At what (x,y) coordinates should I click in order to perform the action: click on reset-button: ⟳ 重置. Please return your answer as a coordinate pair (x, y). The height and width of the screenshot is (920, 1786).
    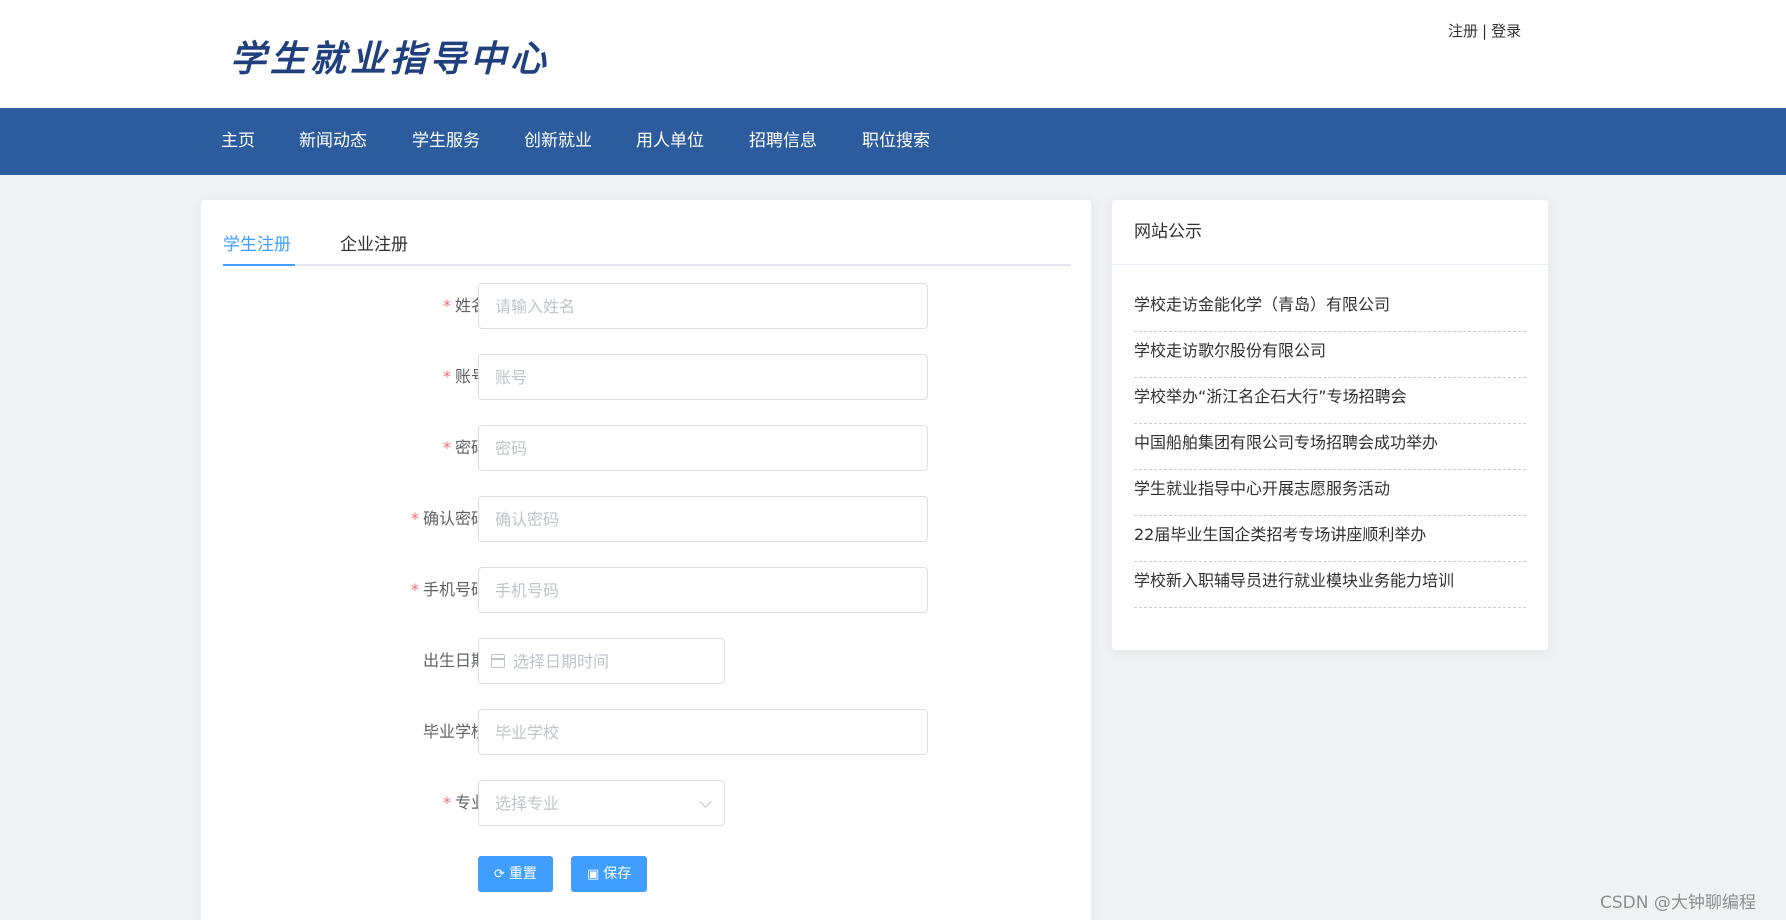
    Looking at the image, I should click on (515, 874).